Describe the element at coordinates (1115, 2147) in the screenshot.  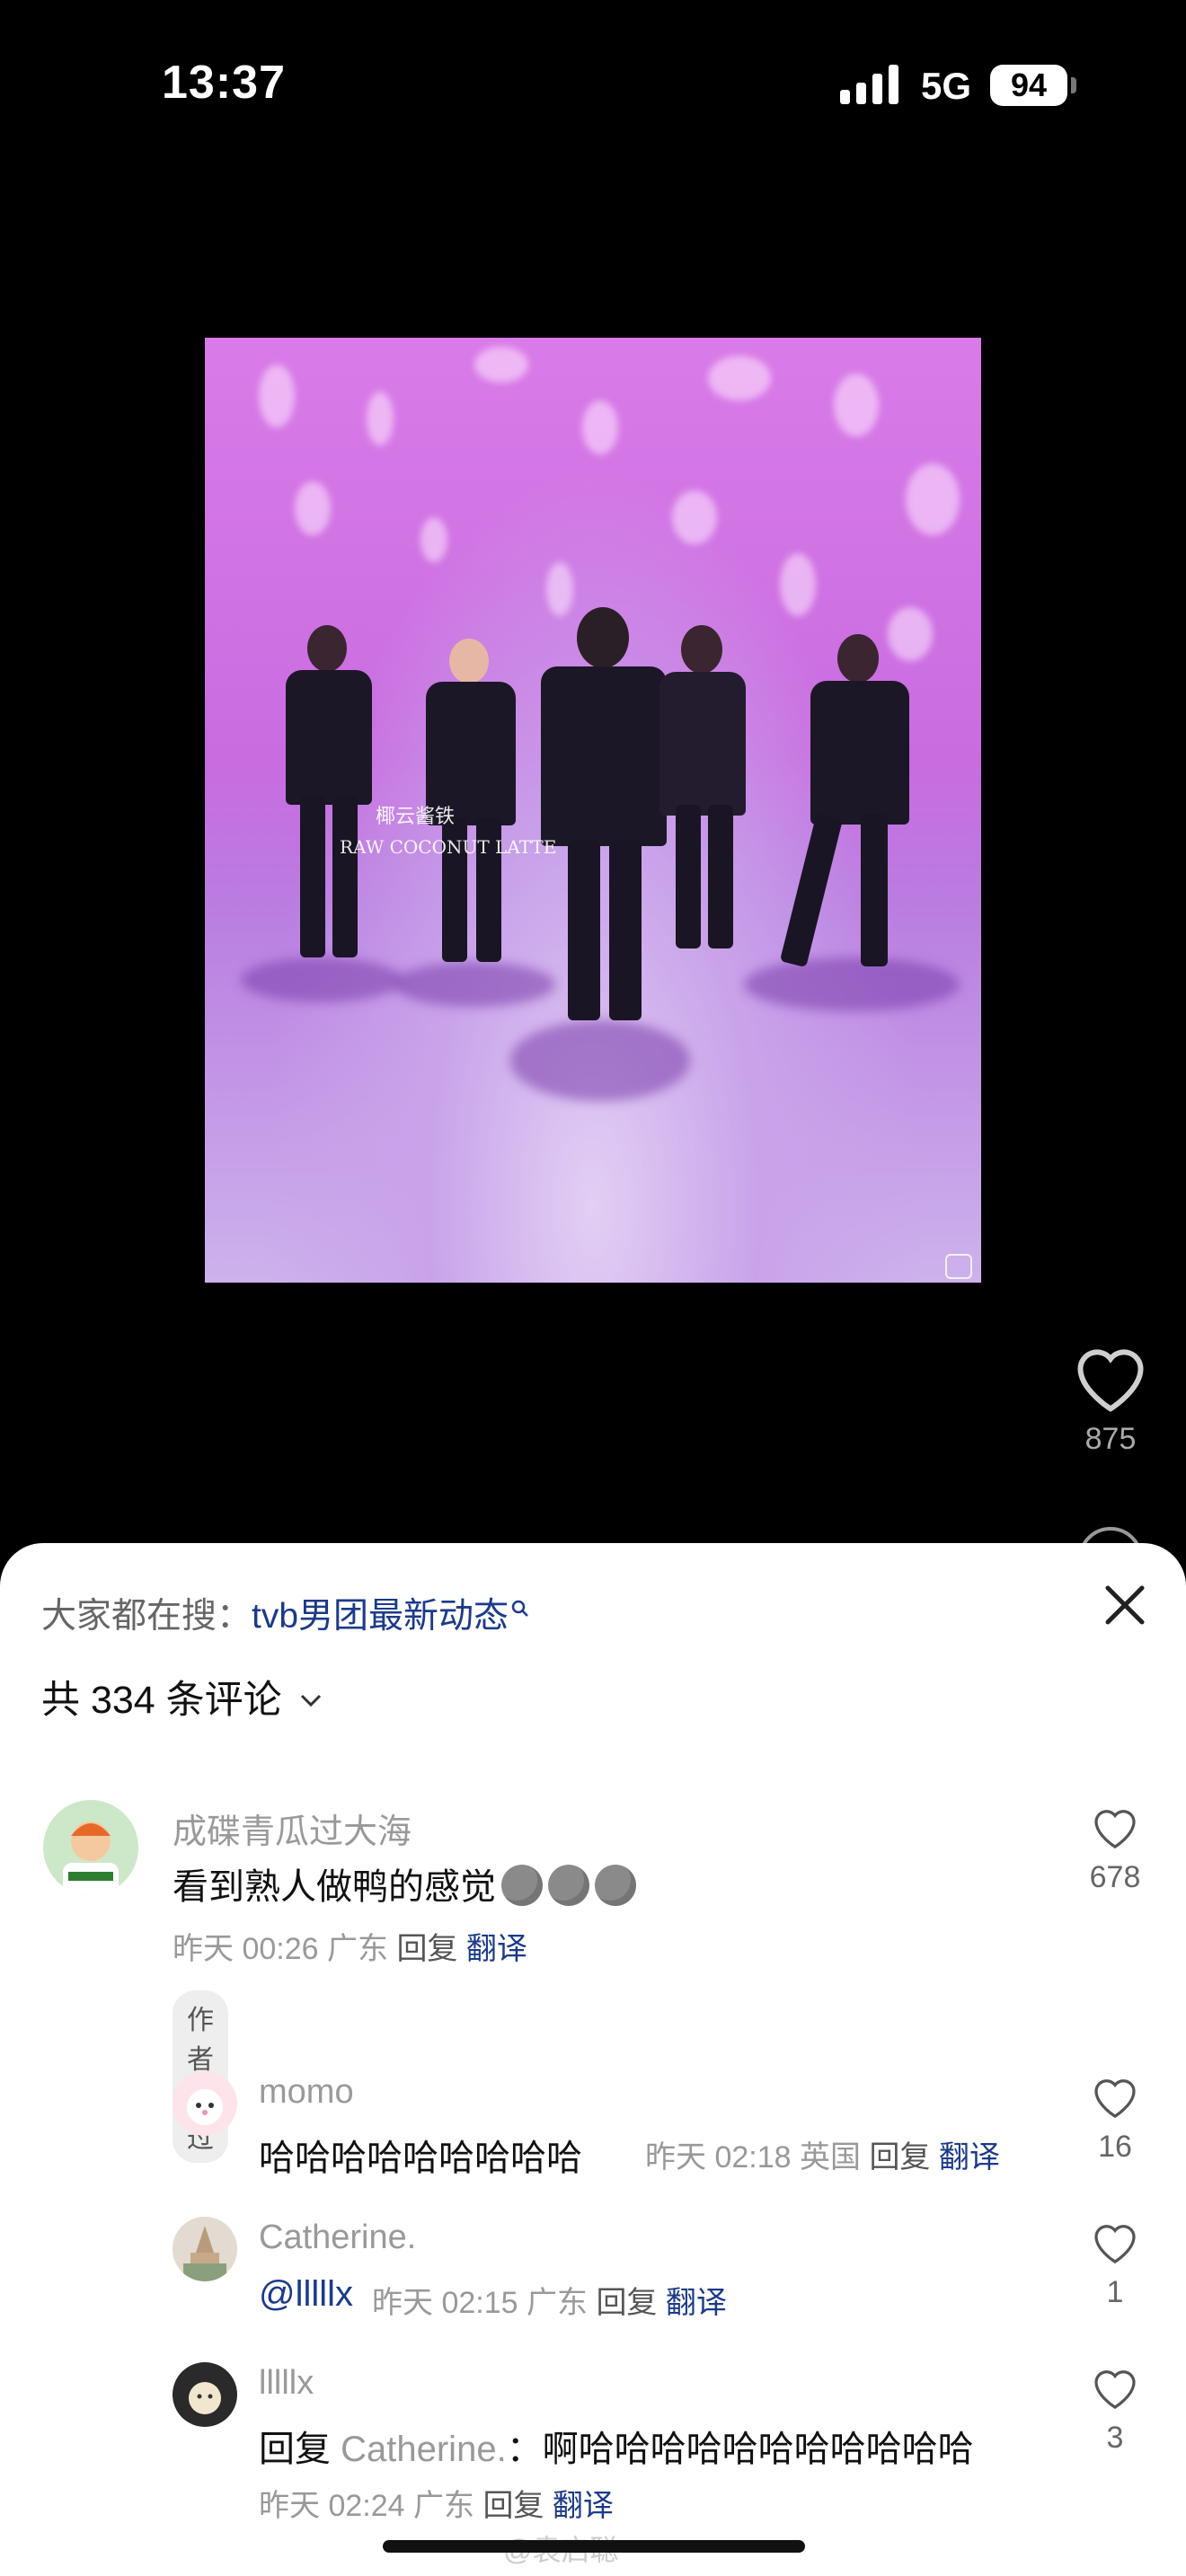
I see `comment-like-count: 16` at that location.